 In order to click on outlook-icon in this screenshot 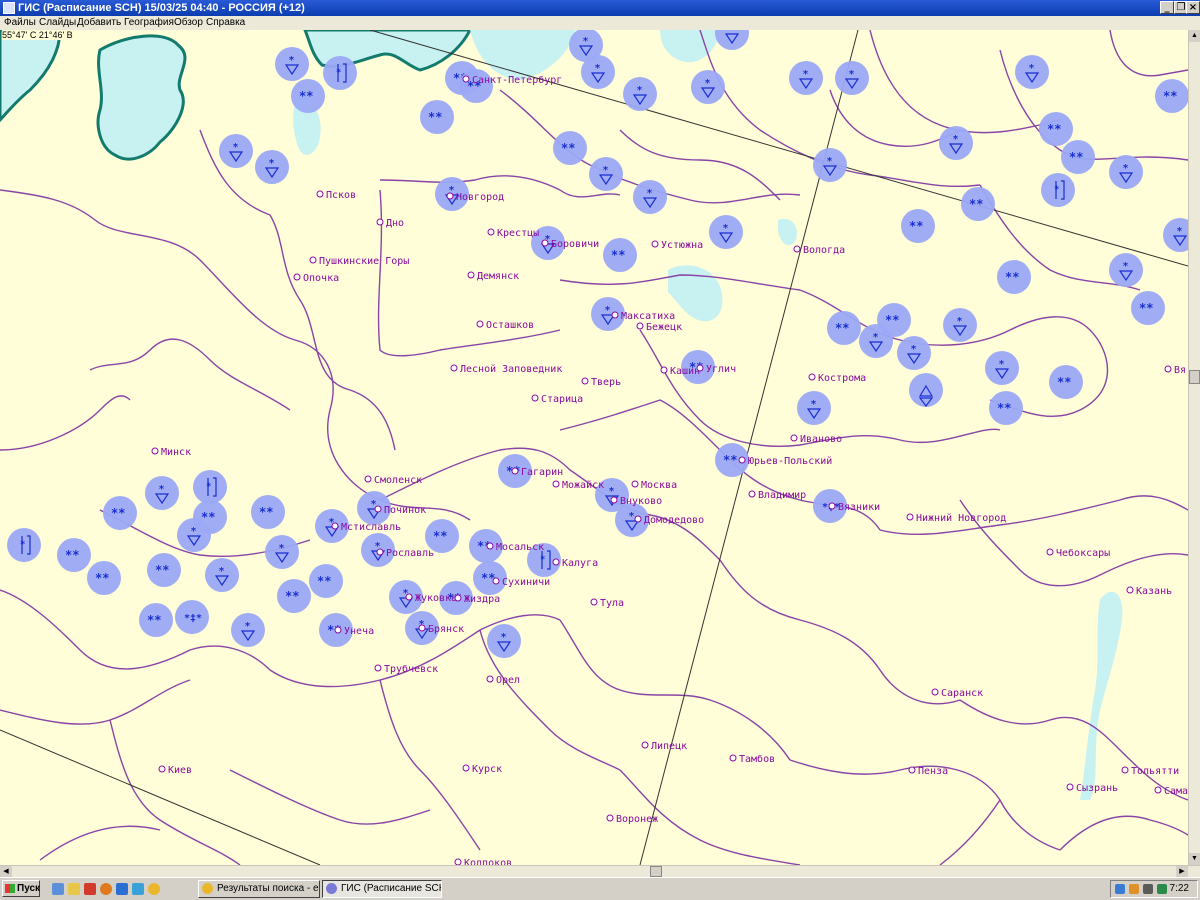, I will do `click(122, 889)`.